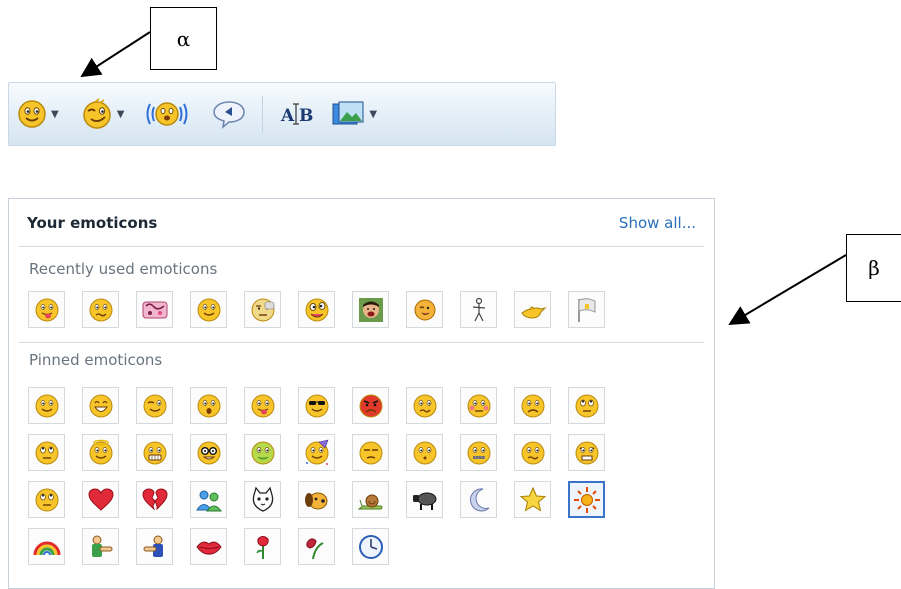  What do you see at coordinates (208, 546) in the screenshot?
I see `emoticon-red-lips` at bounding box center [208, 546].